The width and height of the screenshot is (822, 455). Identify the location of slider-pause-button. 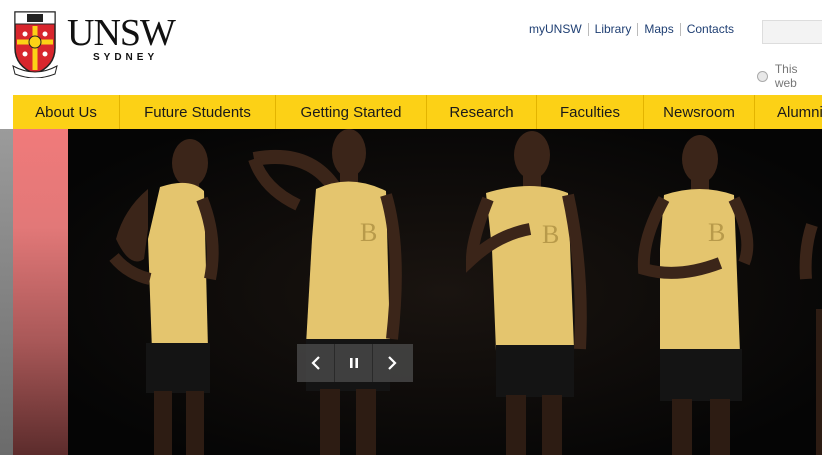
(354, 363).